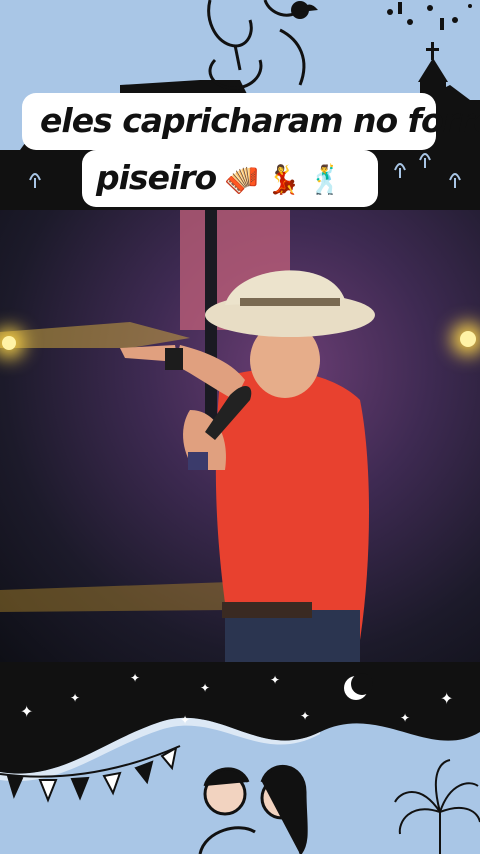 The image size is (480, 854). I want to click on caption-text-line2: piseiro 🪗 💃 🕺, so click(219, 177).